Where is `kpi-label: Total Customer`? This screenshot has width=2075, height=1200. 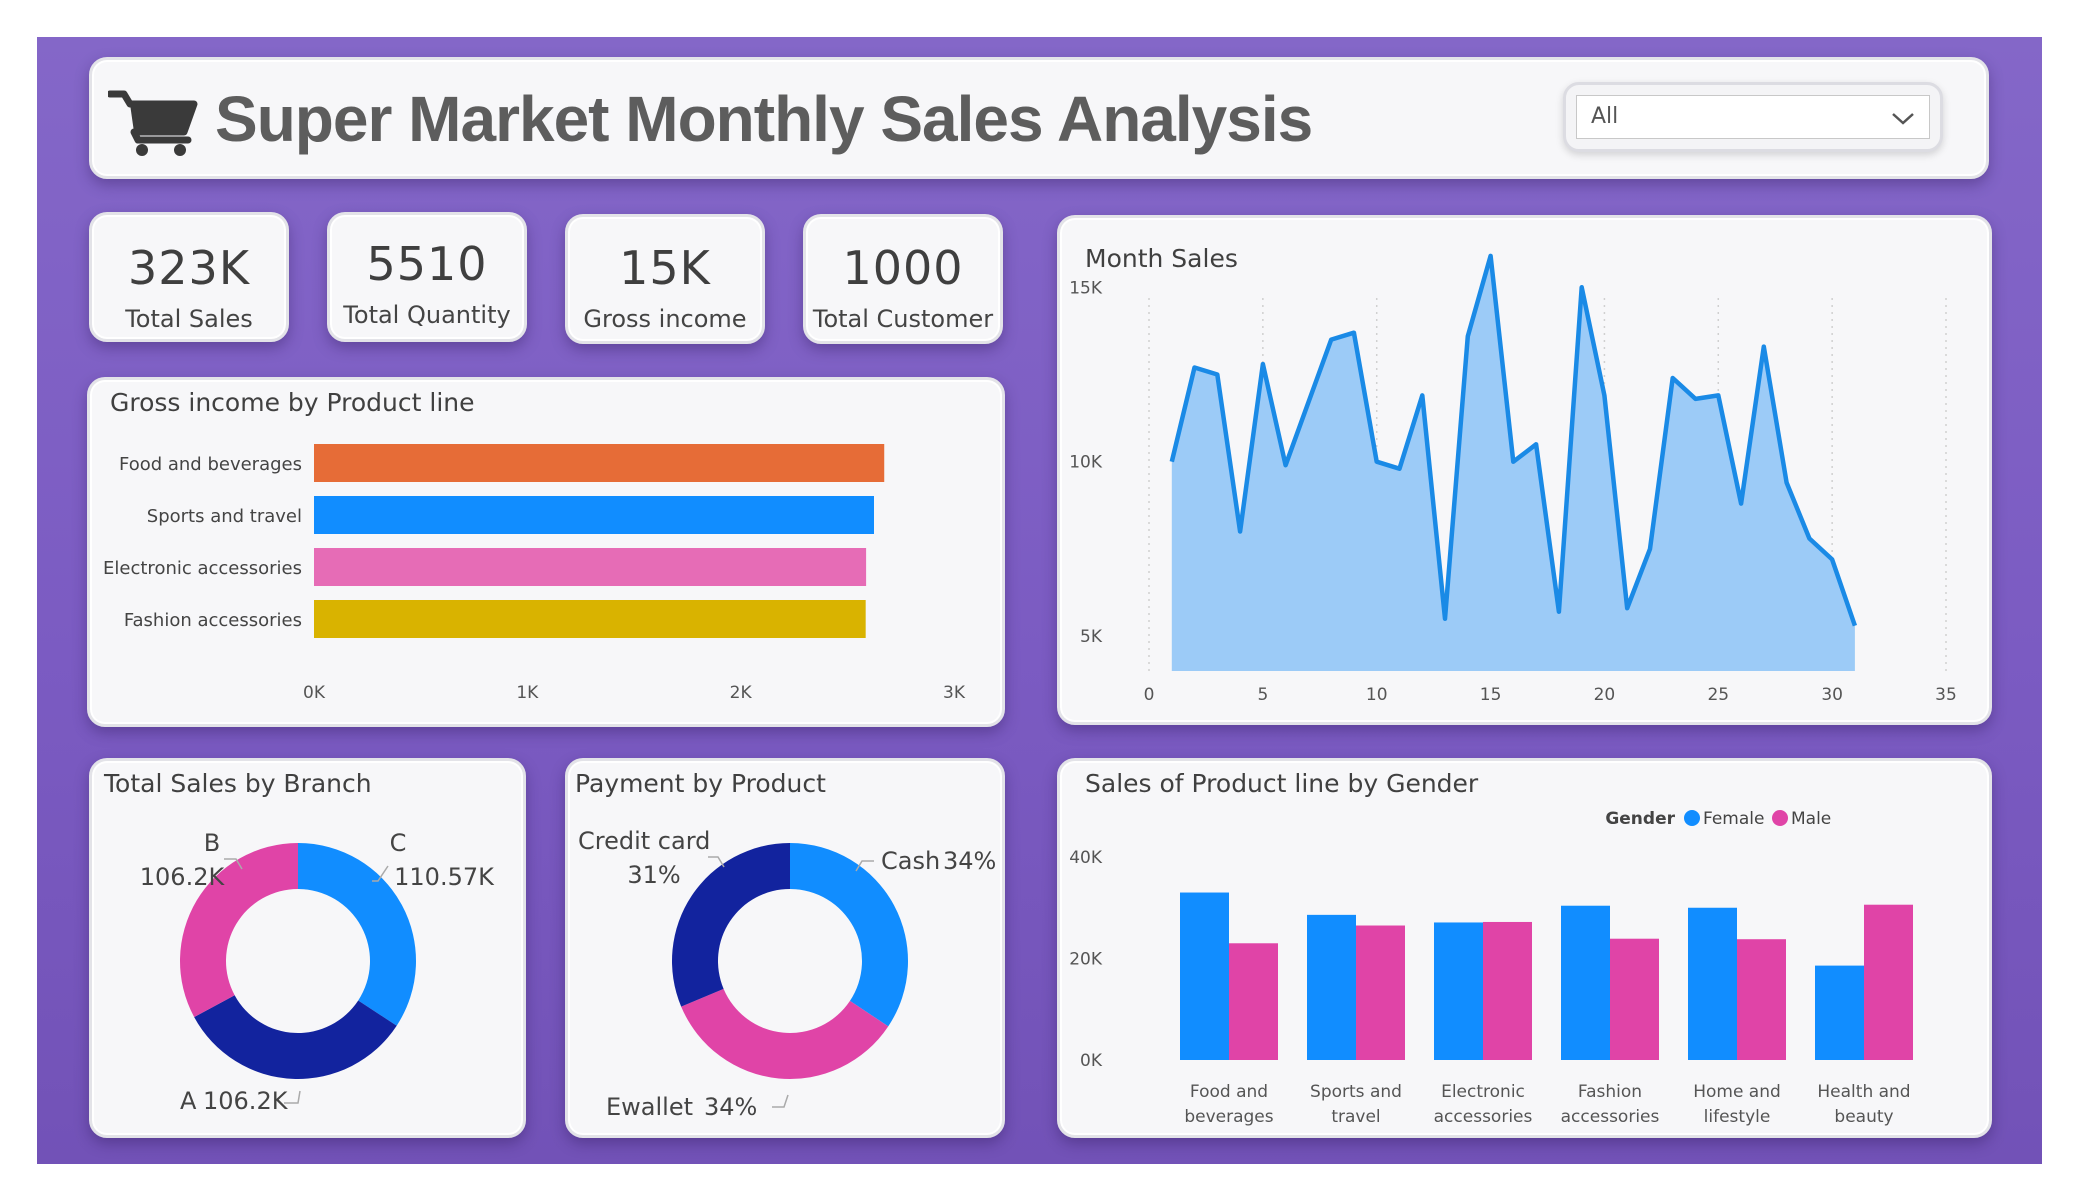
kpi-label: Total Customer is located at coordinates (903, 319).